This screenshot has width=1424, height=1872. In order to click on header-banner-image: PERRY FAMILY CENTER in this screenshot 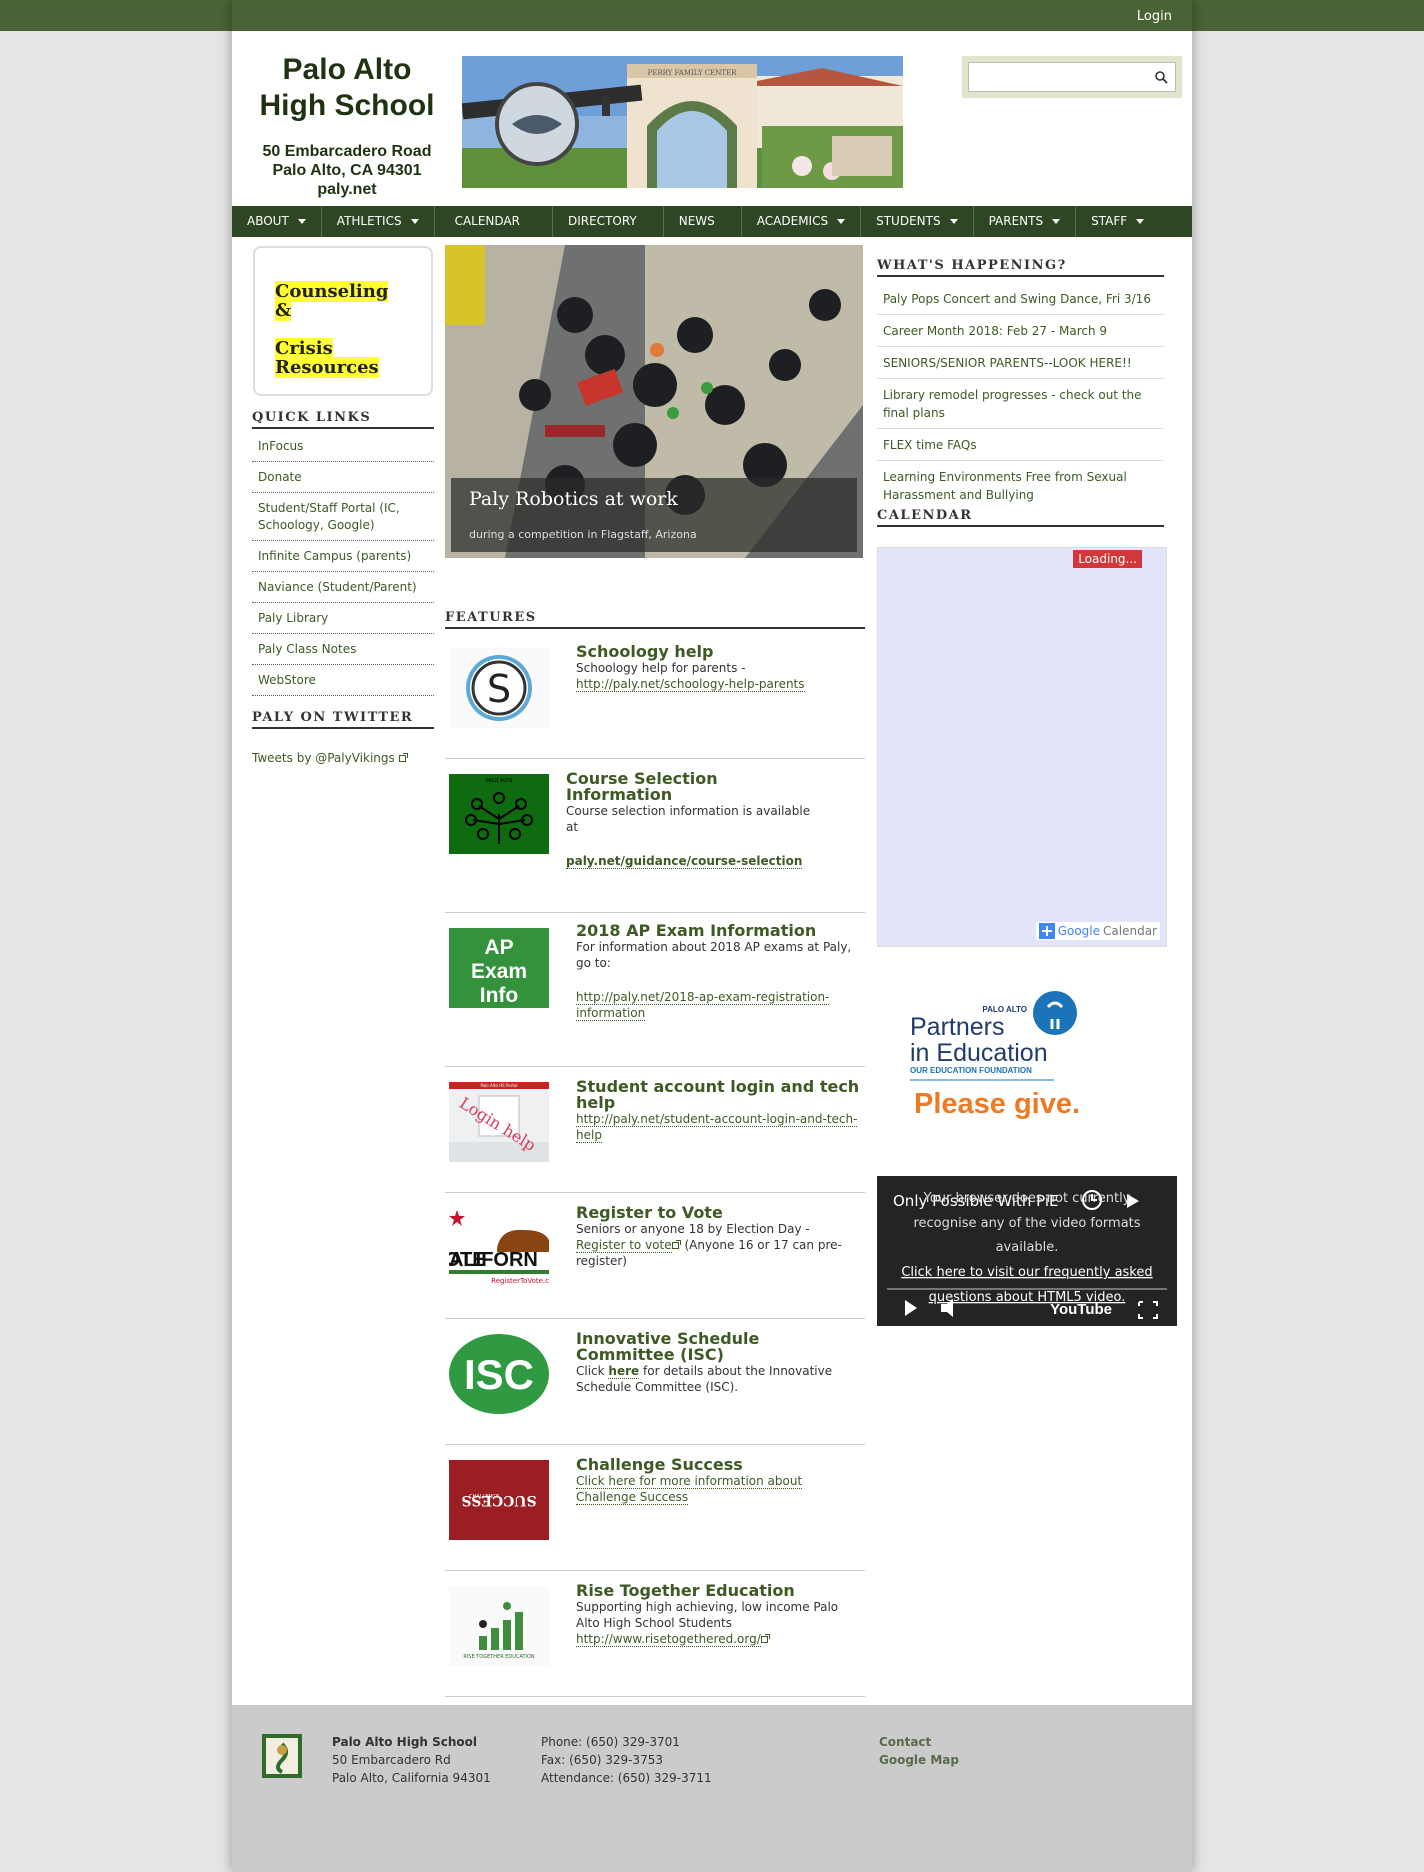, I will do `click(682, 122)`.